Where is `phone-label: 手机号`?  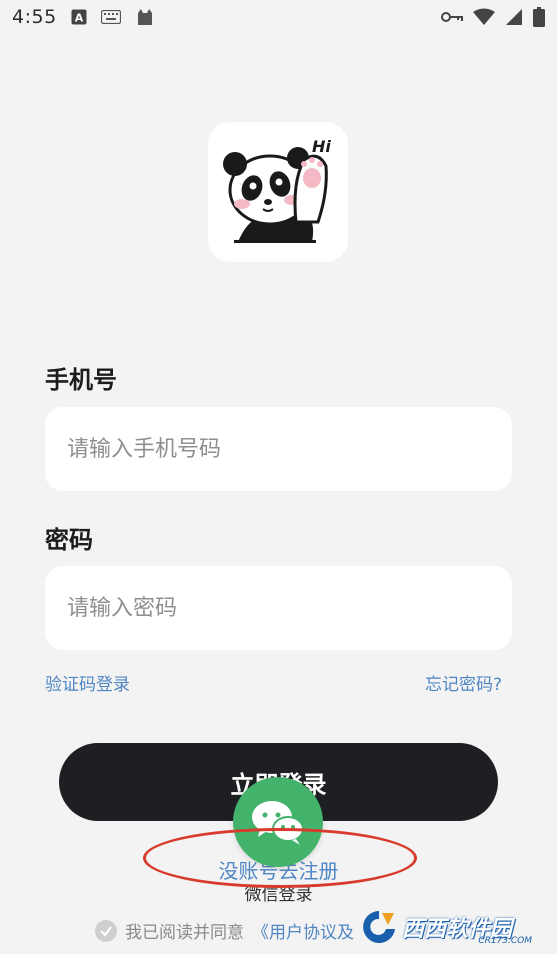
phone-label: 手机号 is located at coordinates (81, 380).